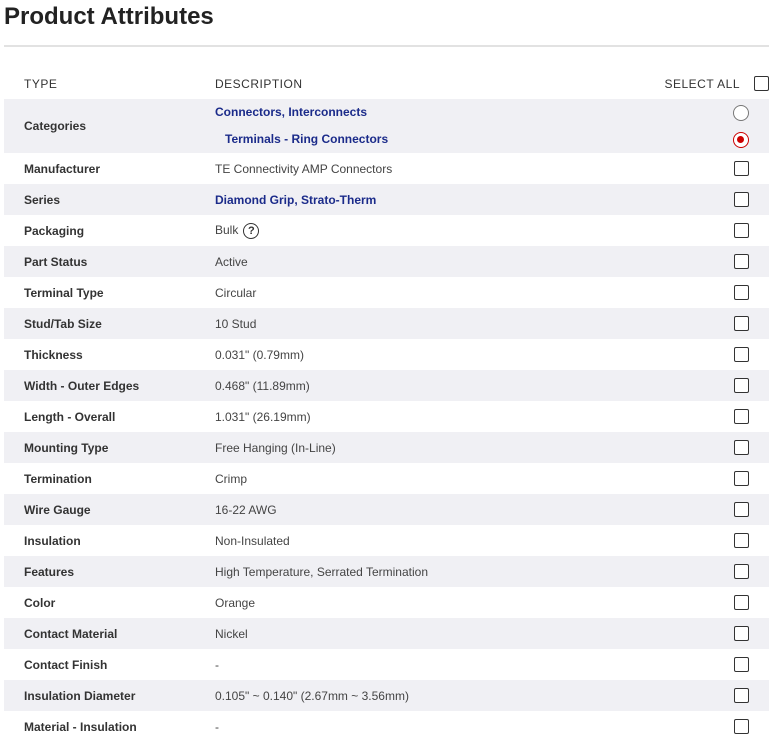  I want to click on table-row: Color Orange, so click(386, 602).